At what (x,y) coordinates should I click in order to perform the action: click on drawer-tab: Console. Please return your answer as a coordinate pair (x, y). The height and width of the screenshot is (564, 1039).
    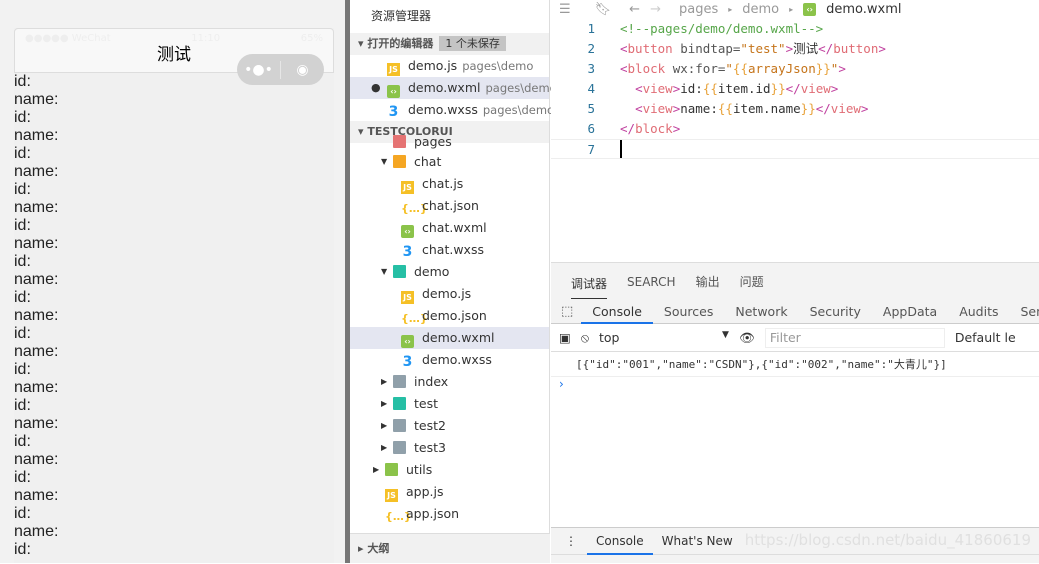
    Looking at the image, I should click on (620, 541).